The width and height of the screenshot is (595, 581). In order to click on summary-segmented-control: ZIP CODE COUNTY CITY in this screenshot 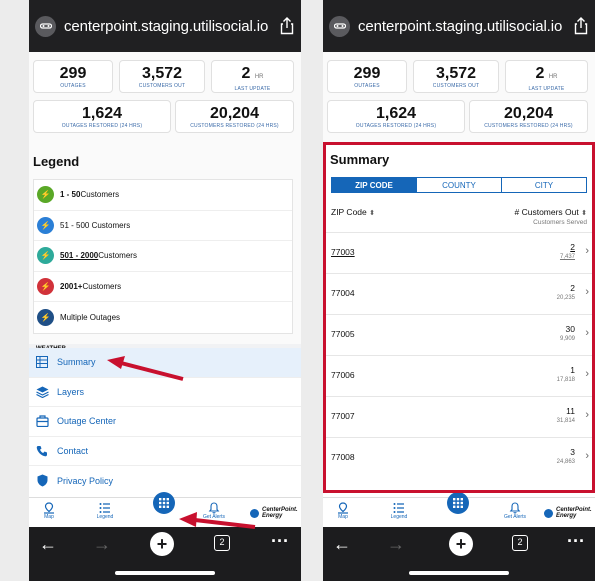, I will do `click(459, 185)`.